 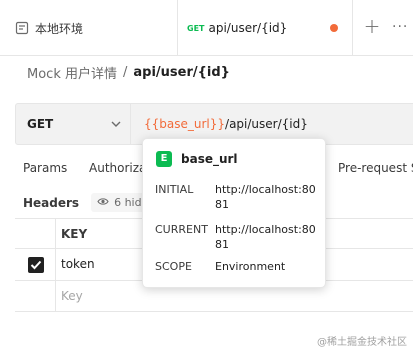 I want to click on url-variable: {{base_url}}, so click(x=184, y=124).